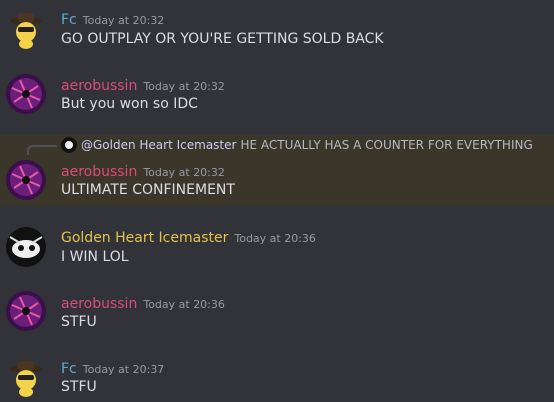  I want to click on reply-mention: @Golden Heart Icemaster, so click(158, 145).